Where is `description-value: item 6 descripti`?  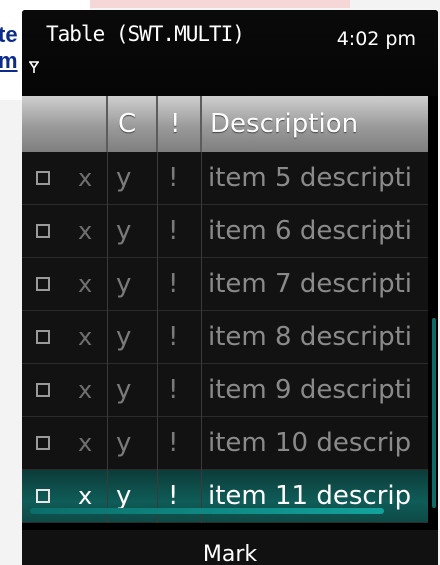 description-value: item 6 descripti is located at coordinates (310, 230).